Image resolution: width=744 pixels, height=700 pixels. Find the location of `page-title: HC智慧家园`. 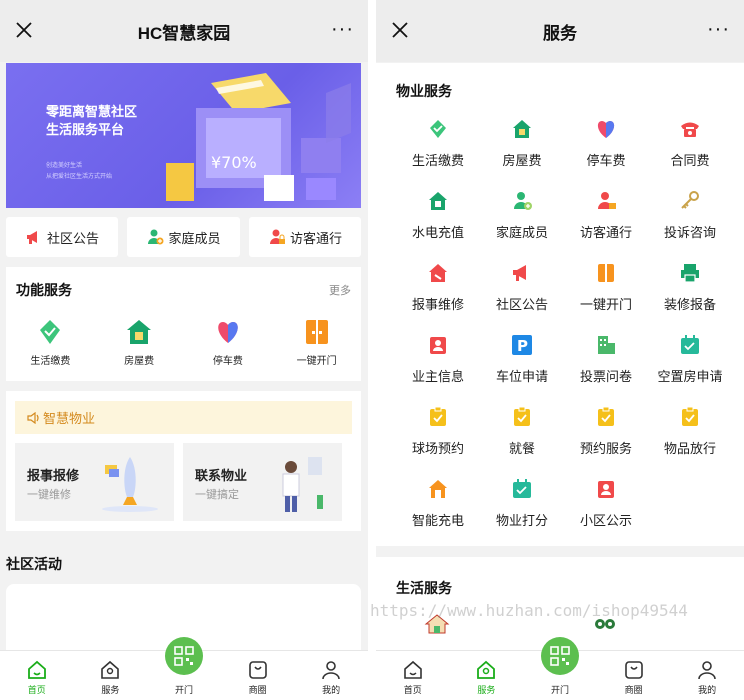

page-title: HC智慧家园 is located at coordinates (184, 33).